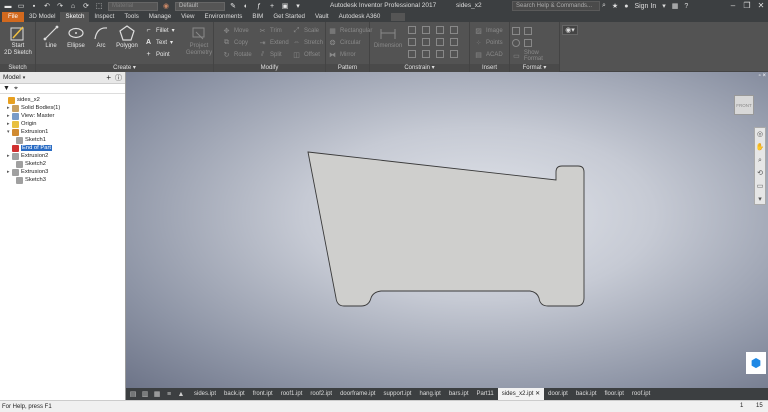 The height and width of the screenshot is (412, 768). What do you see at coordinates (285, 6) in the screenshot?
I see `new-part-icon: ▣` at bounding box center [285, 6].